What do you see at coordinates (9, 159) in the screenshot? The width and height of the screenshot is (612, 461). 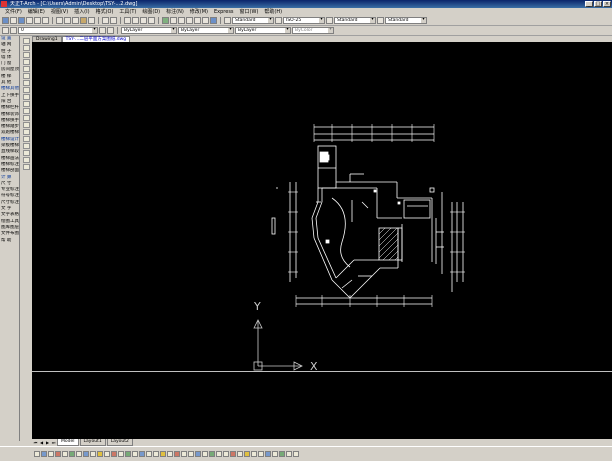 I see `tangent-menu-item: 楼梯画法` at bounding box center [9, 159].